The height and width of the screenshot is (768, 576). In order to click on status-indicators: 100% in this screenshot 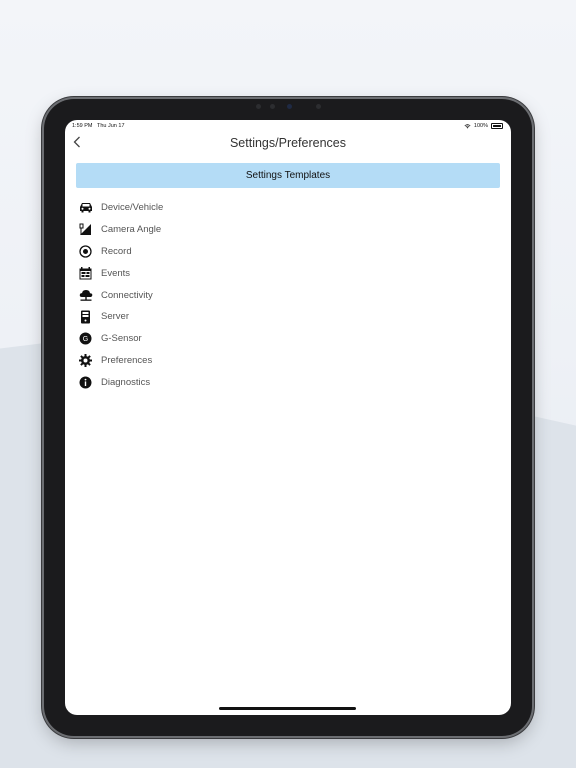, I will do `click(483, 126)`.